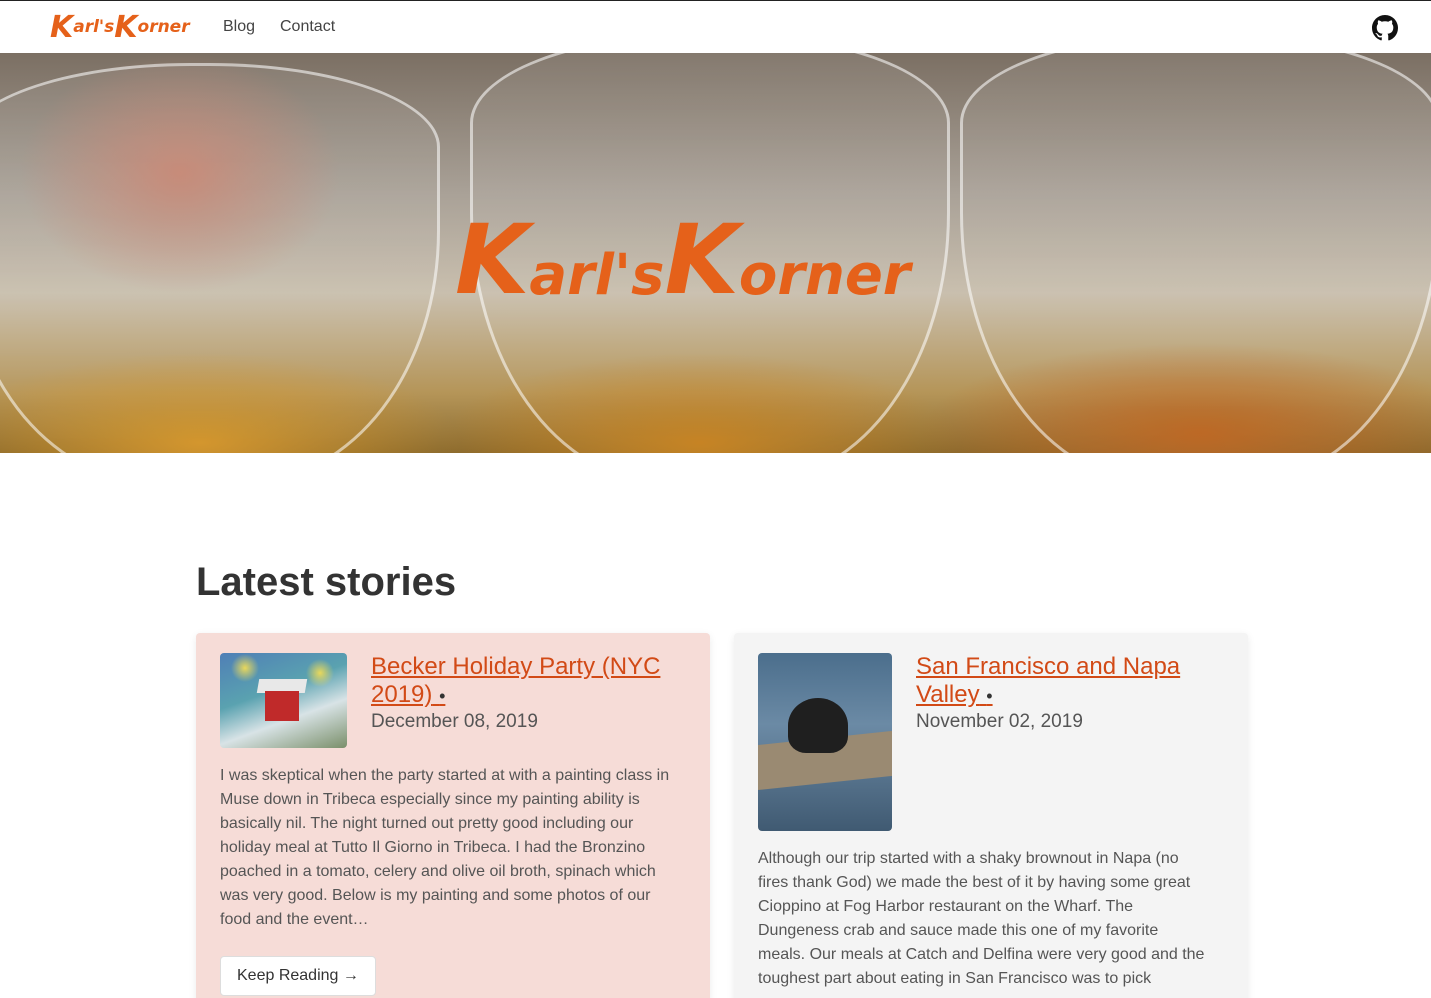 This screenshot has width=1431, height=998. What do you see at coordinates (163, 27) in the screenshot?
I see `brand-word-korner: orner` at bounding box center [163, 27].